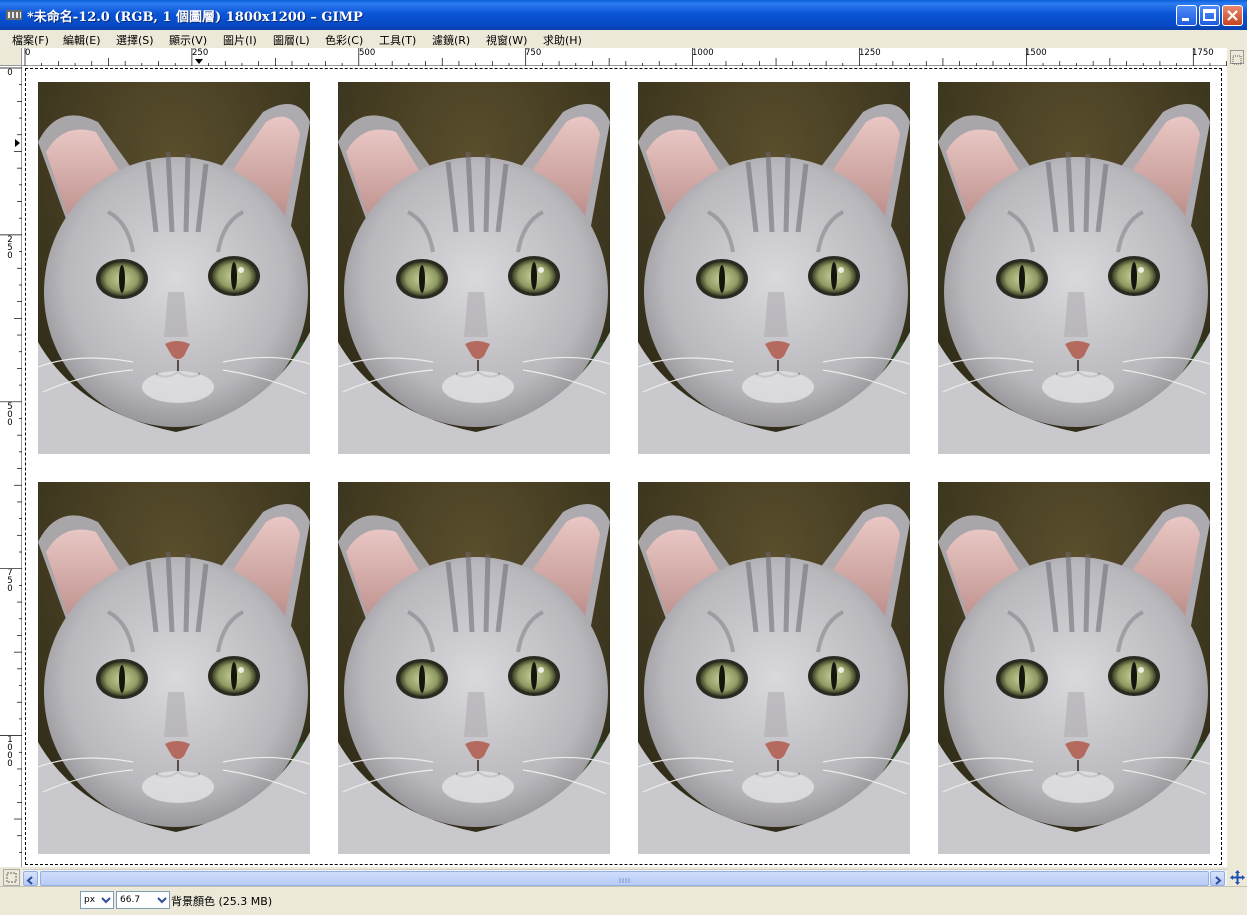 The image size is (1247, 915). Describe the element at coordinates (10, 248) in the screenshot. I see `ruler-v-label: 250` at that location.